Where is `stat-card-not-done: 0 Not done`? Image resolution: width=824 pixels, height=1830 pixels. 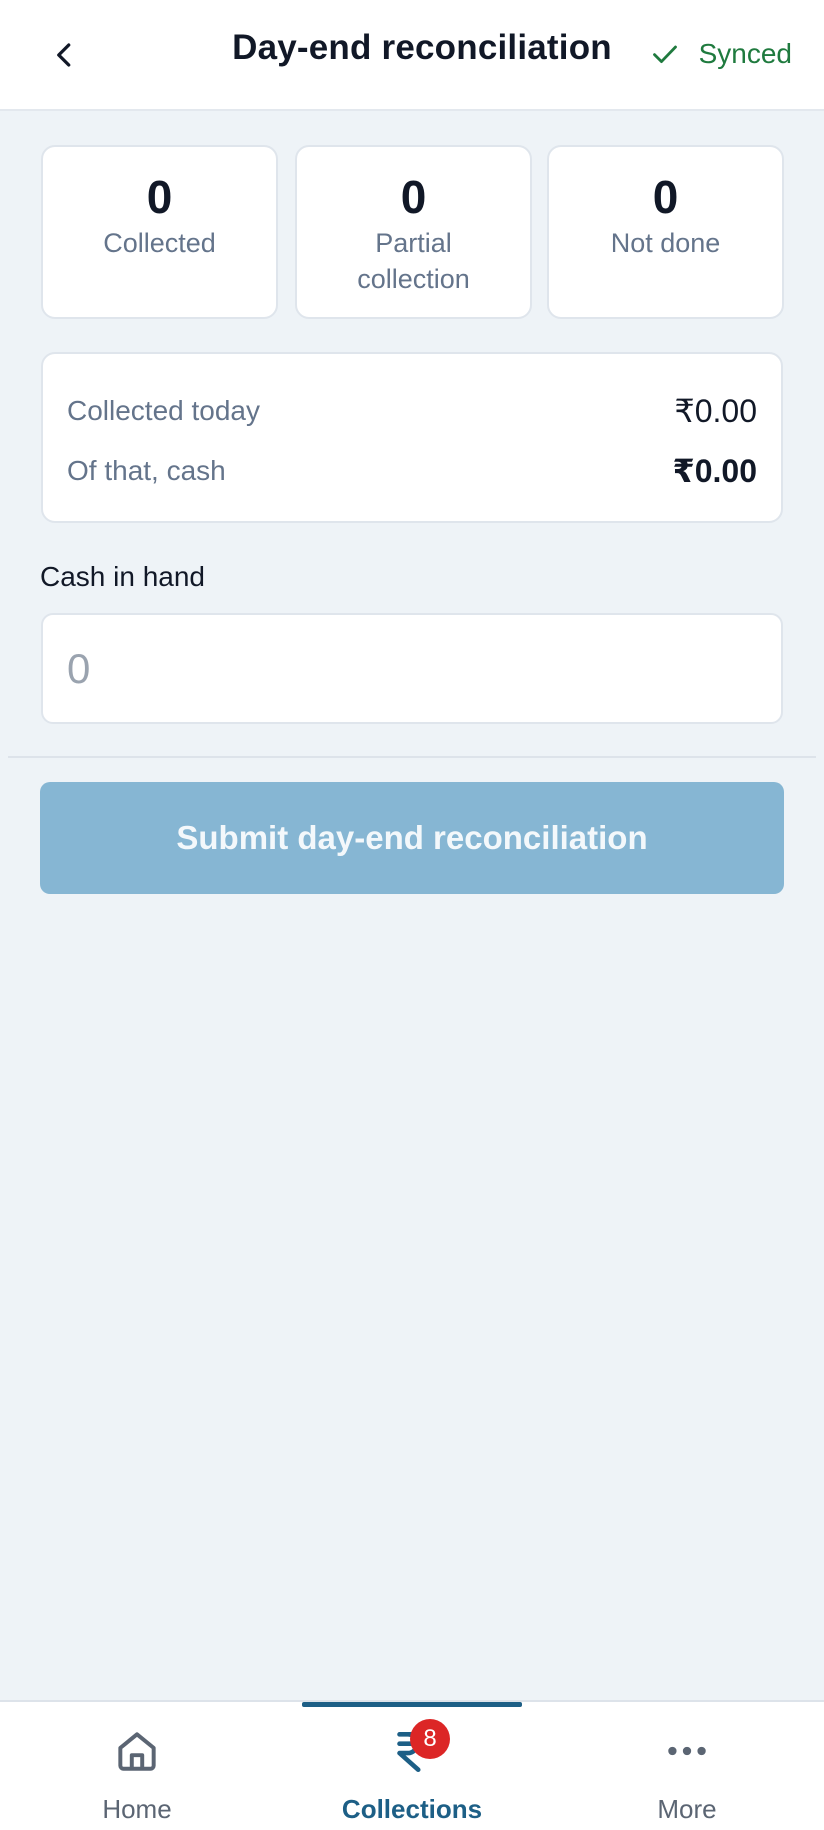 stat-card-not-done: 0 Not done is located at coordinates (665, 232).